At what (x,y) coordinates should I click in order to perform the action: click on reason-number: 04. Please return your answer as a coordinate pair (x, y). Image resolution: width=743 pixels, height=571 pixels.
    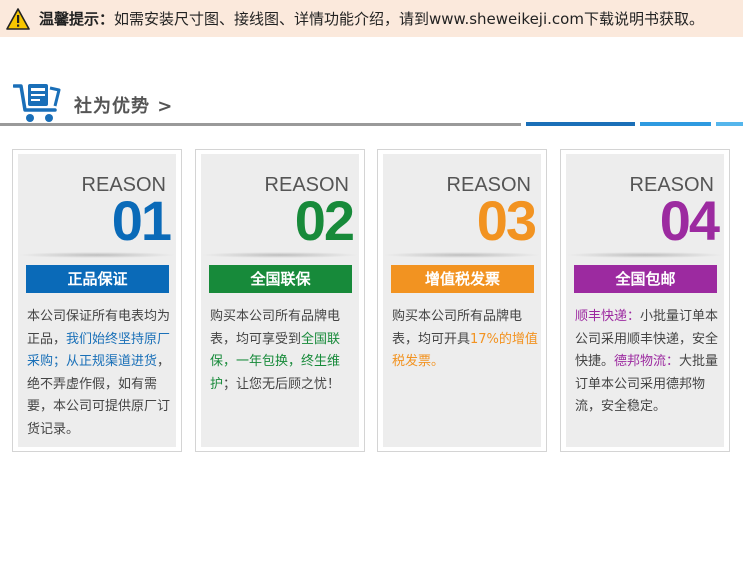
    Looking at the image, I should click on (689, 220).